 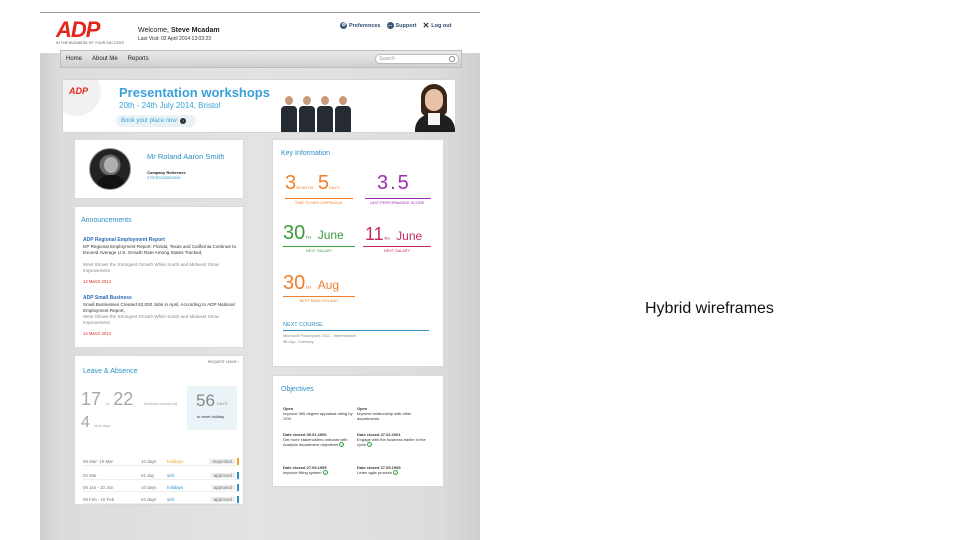 What do you see at coordinates (91, 399) in the screenshot?
I see `holidays-taken: 17` at bounding box center [91, 399].